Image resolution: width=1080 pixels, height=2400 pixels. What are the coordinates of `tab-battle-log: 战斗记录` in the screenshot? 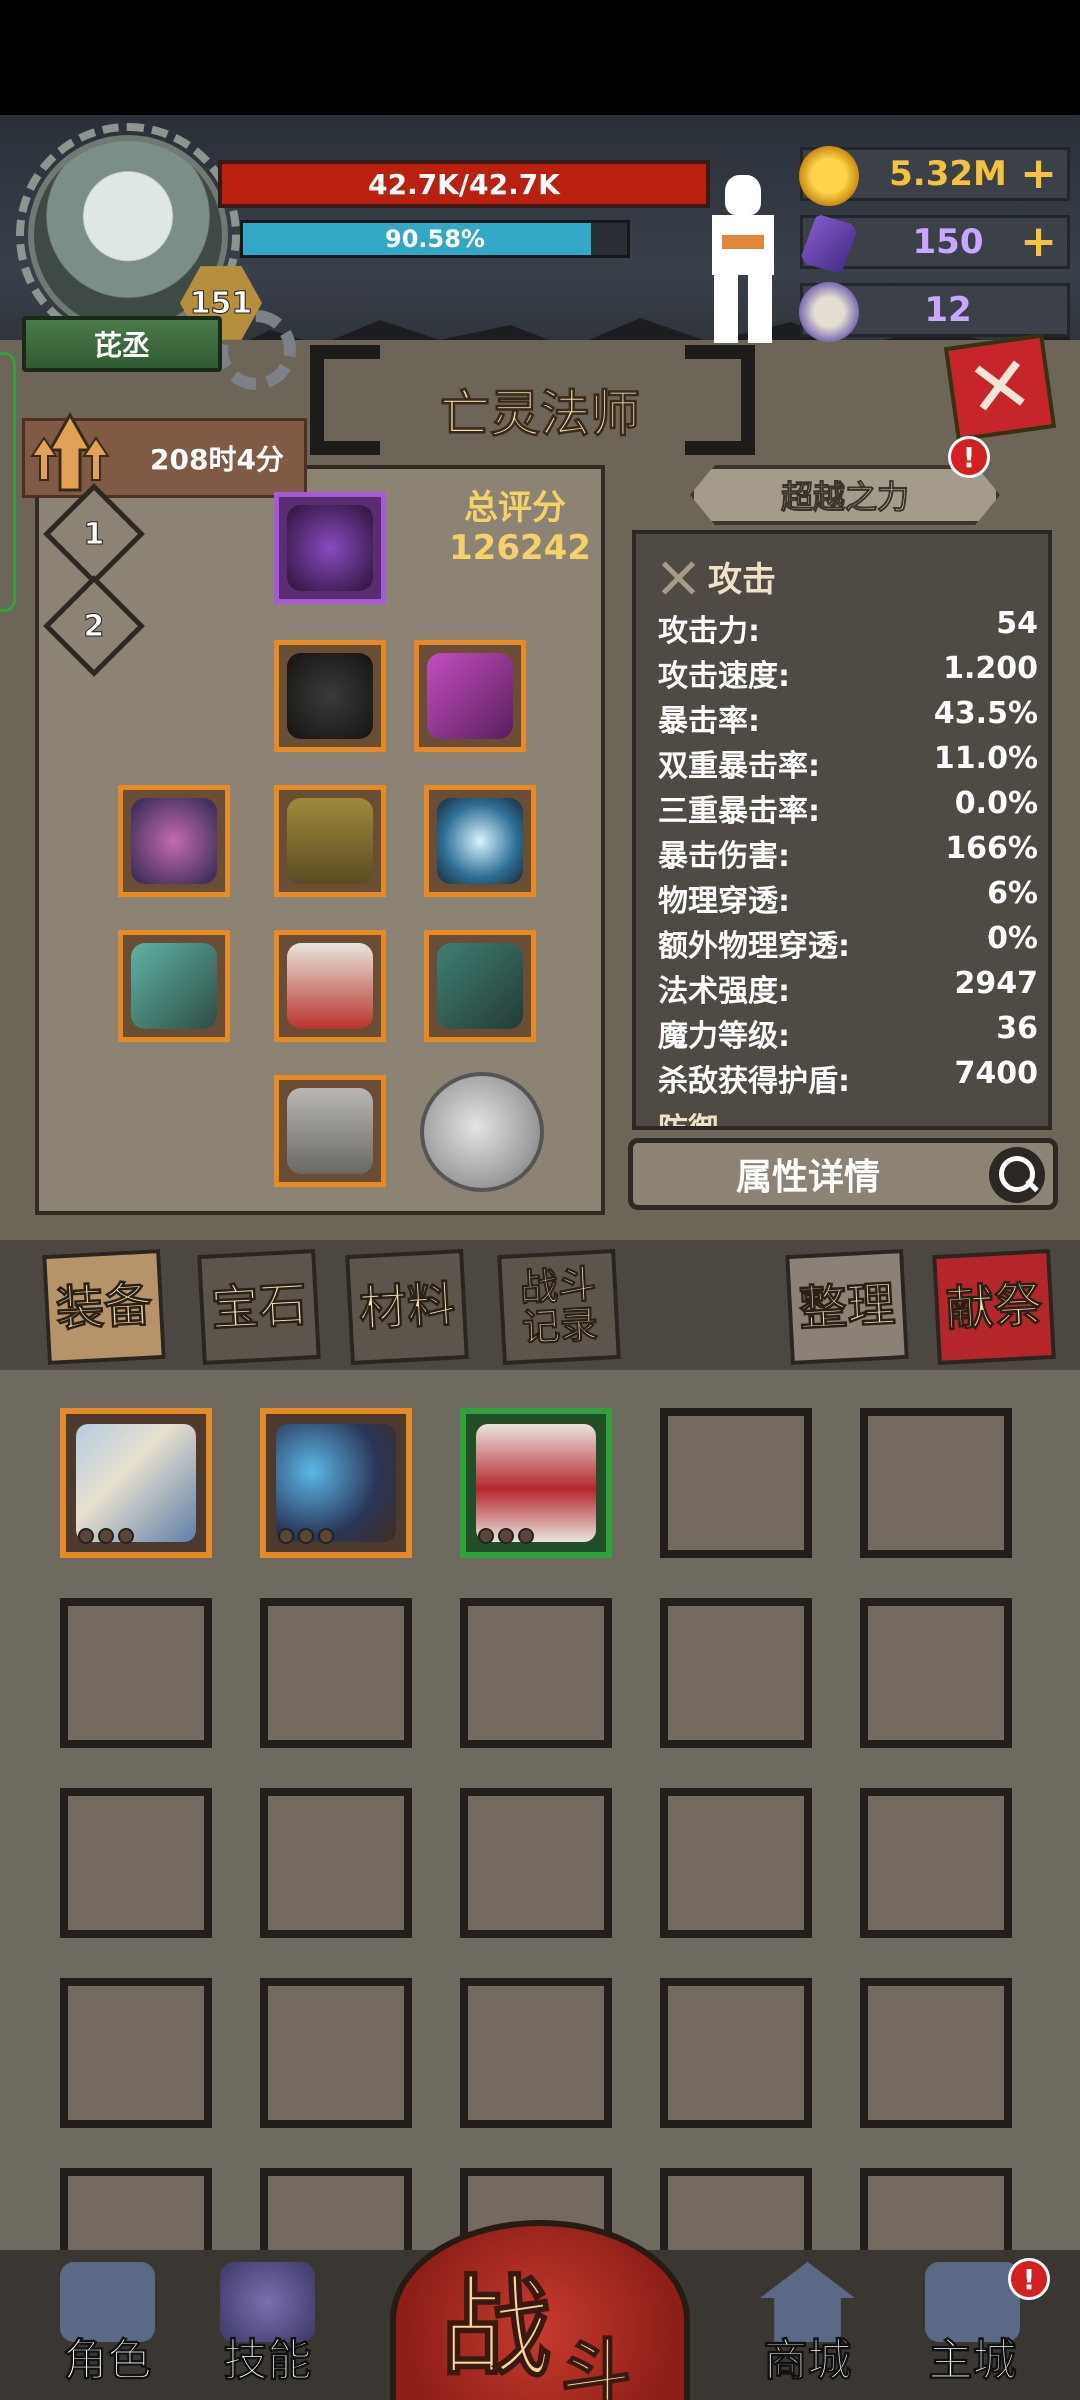 It's located at (559, 1307).